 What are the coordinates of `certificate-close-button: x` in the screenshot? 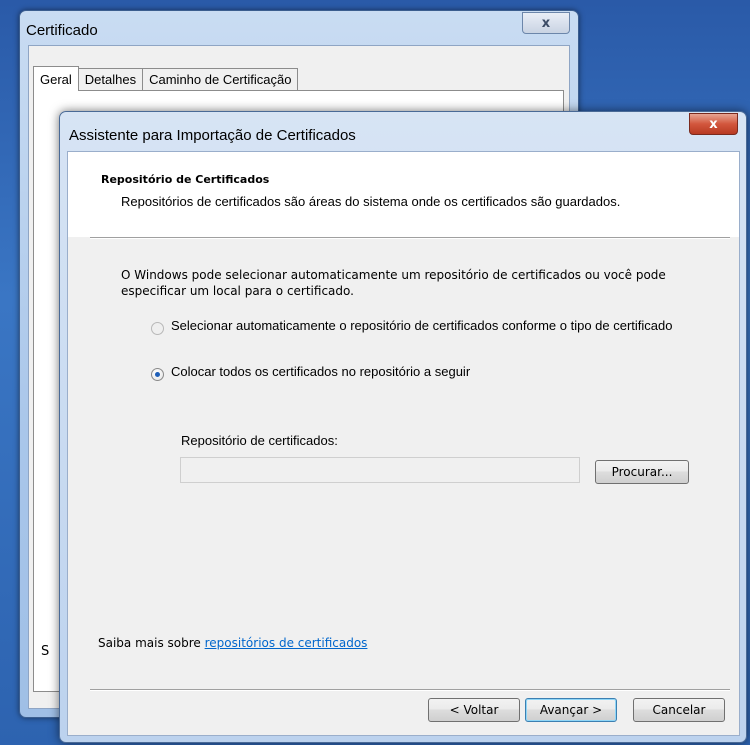 It's located at (546, 23).